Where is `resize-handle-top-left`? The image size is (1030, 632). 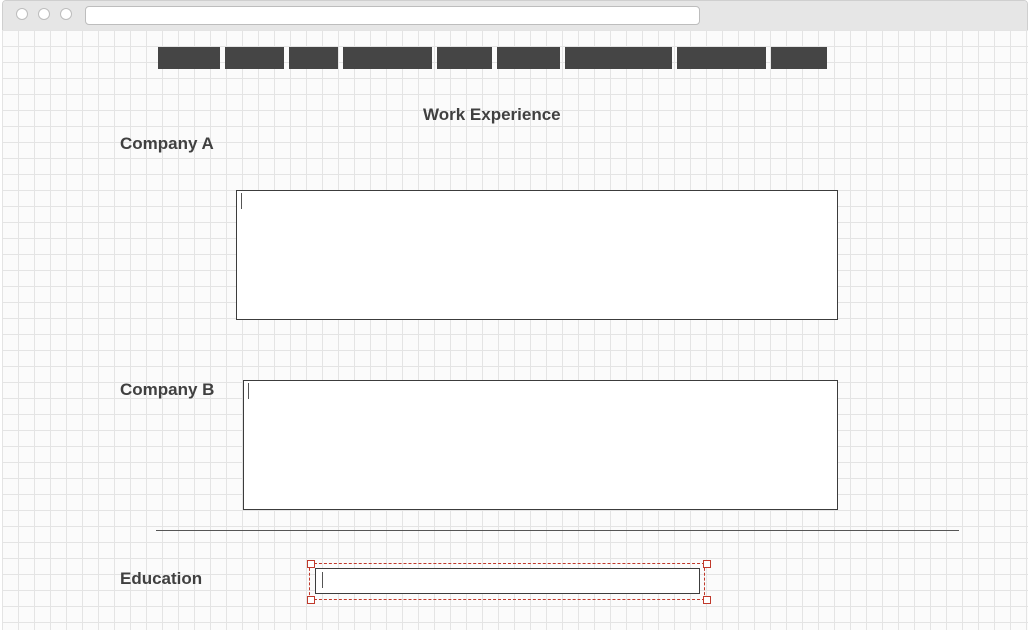 resize-handle-top-left is located at coordinates (311, 564).